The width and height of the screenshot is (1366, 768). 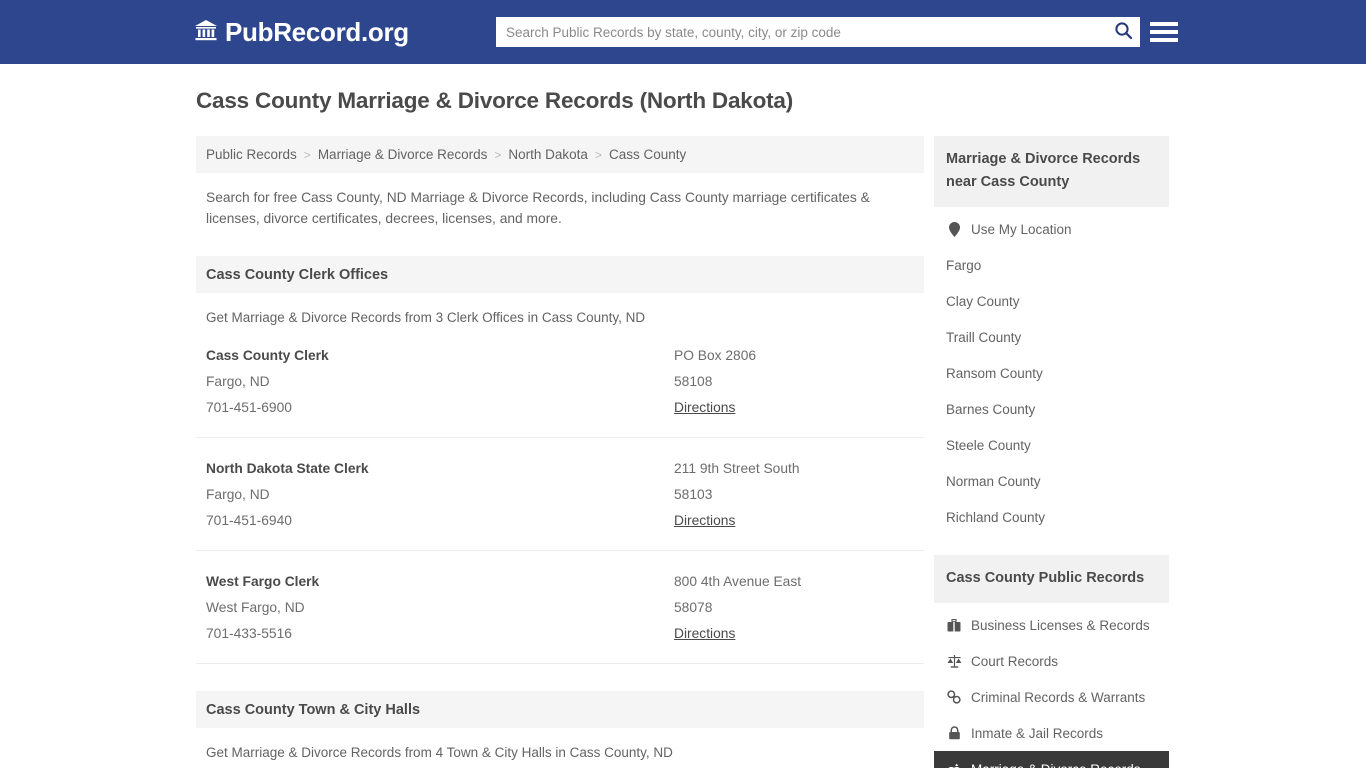 I want to click on sidebar-item-label: Steele County, so click(x=988, y=445).